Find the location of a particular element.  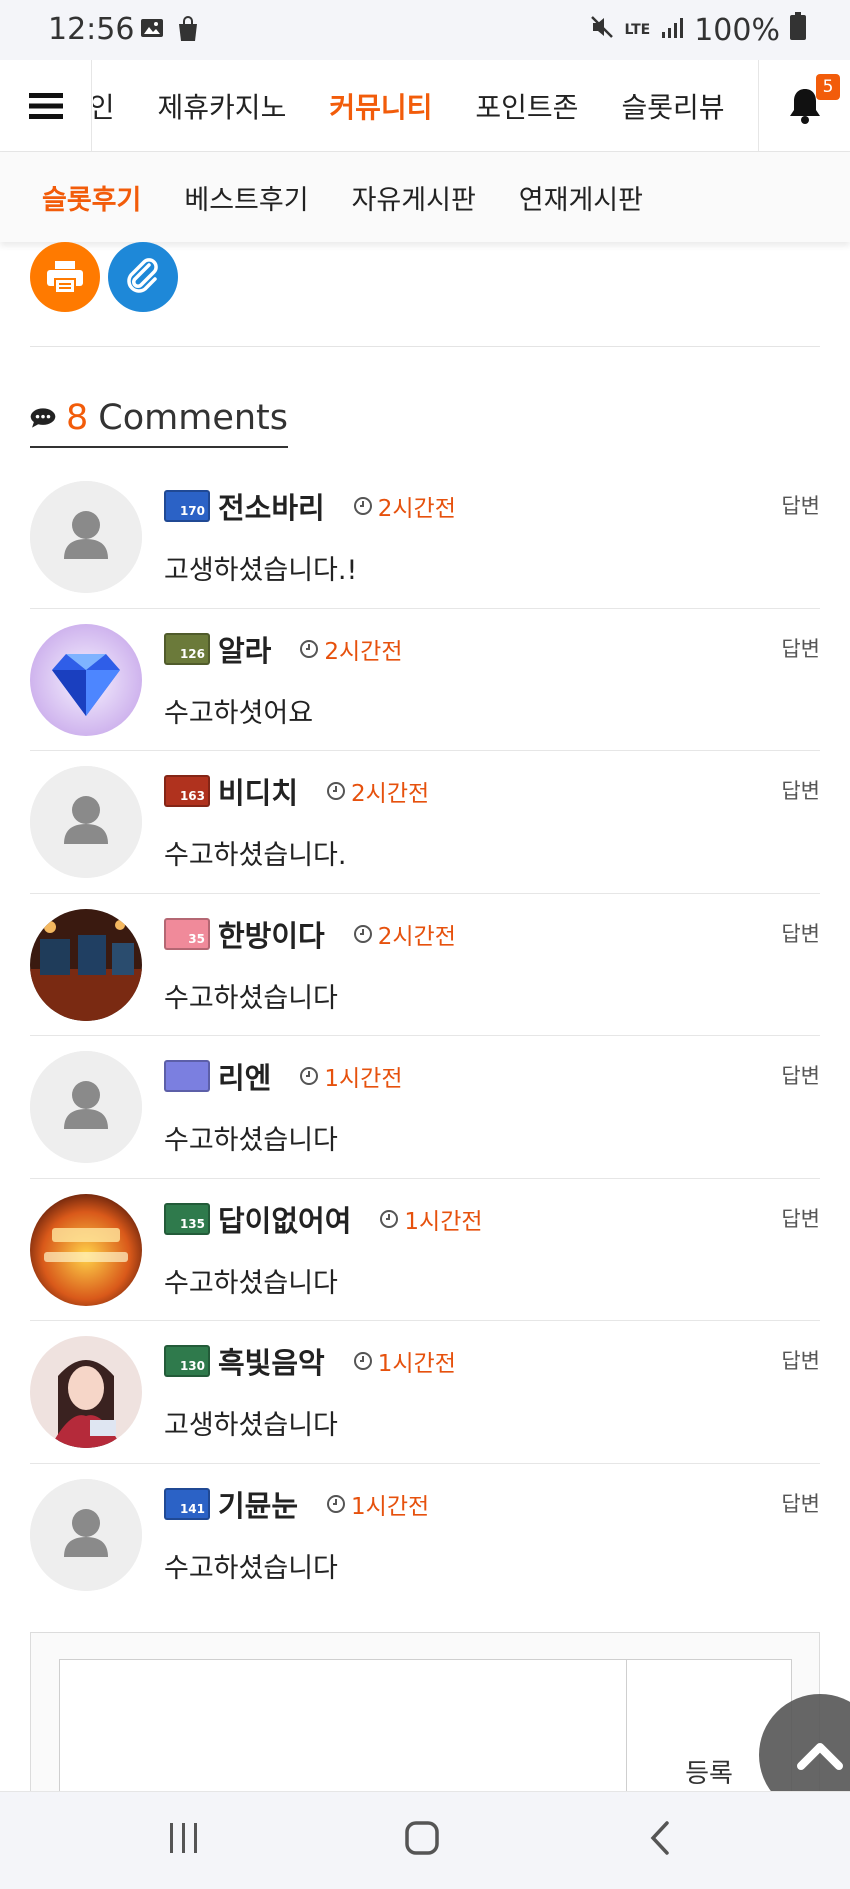

diamond-avatar is located at coordinates (86, 679).